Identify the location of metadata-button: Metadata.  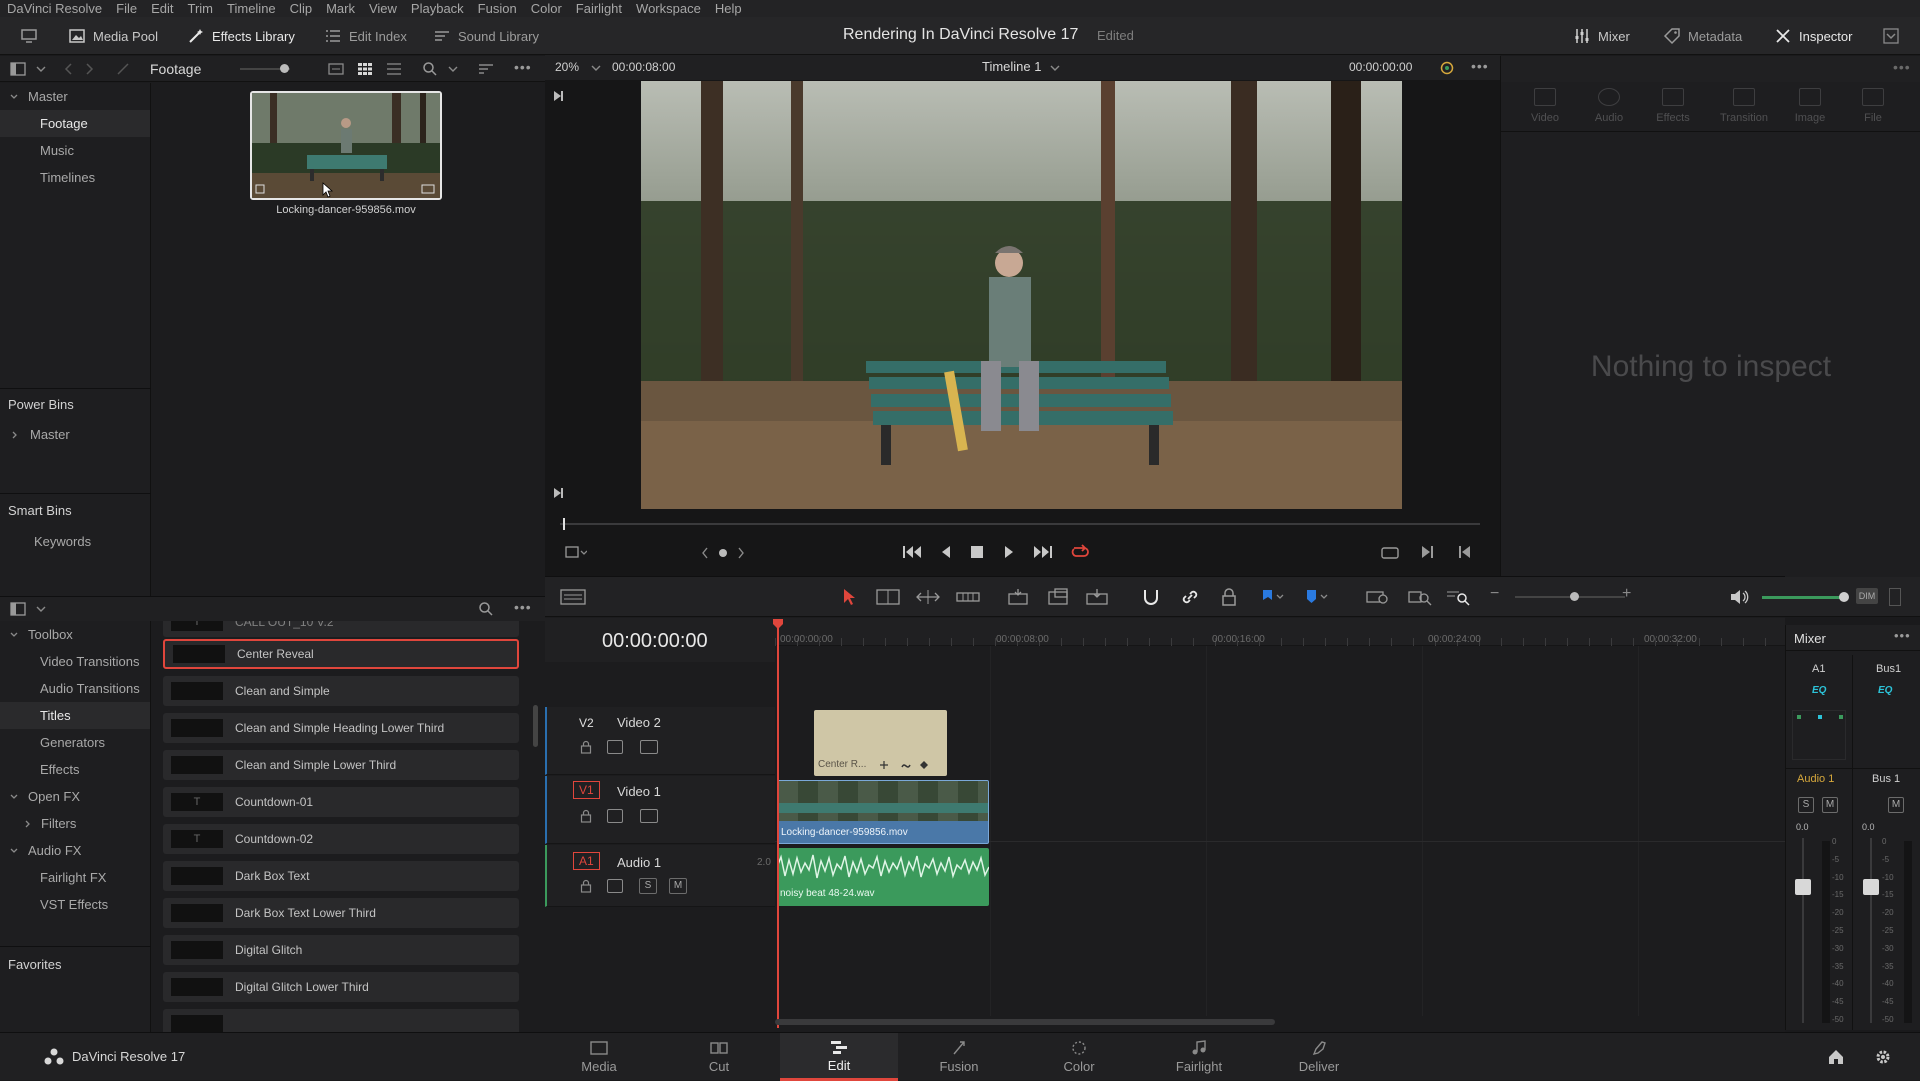
(1702, 36).